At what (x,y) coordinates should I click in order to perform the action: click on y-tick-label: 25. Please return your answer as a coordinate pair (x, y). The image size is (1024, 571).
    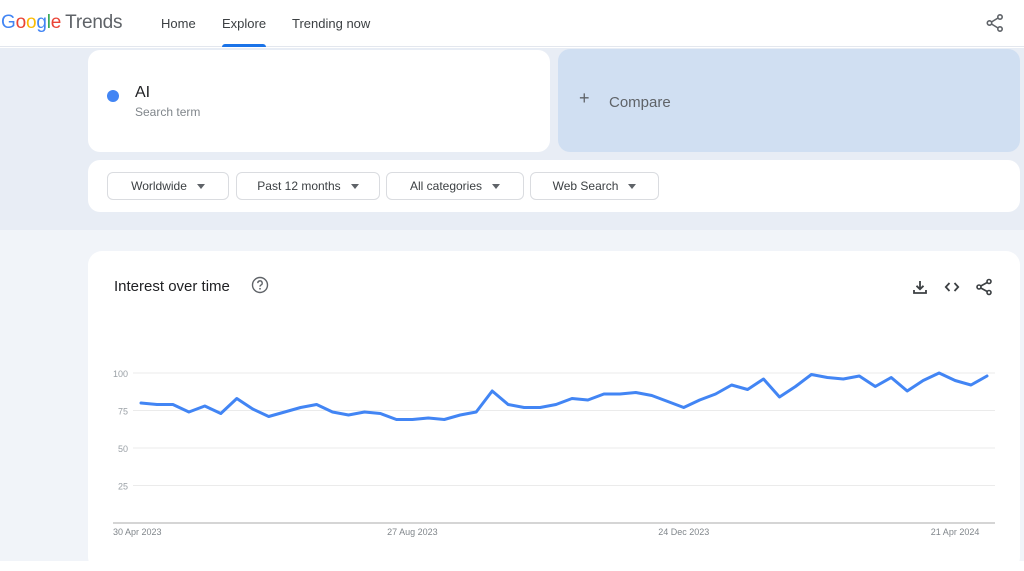
    Looking at the image, I should click on (123, 487).